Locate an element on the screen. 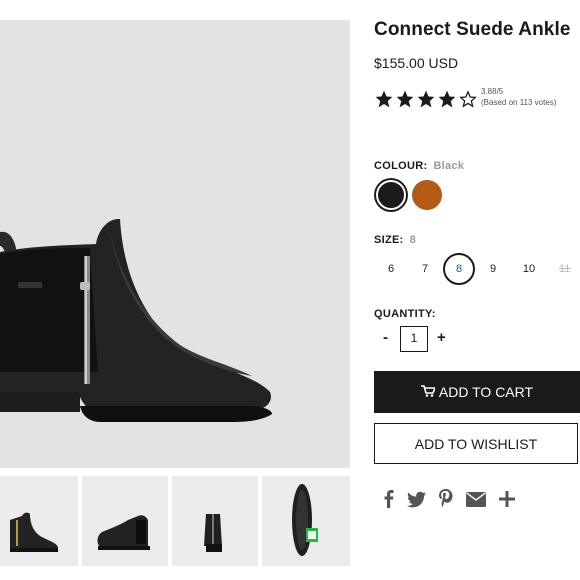  twitter-icon is located at coordinates (417, 499).